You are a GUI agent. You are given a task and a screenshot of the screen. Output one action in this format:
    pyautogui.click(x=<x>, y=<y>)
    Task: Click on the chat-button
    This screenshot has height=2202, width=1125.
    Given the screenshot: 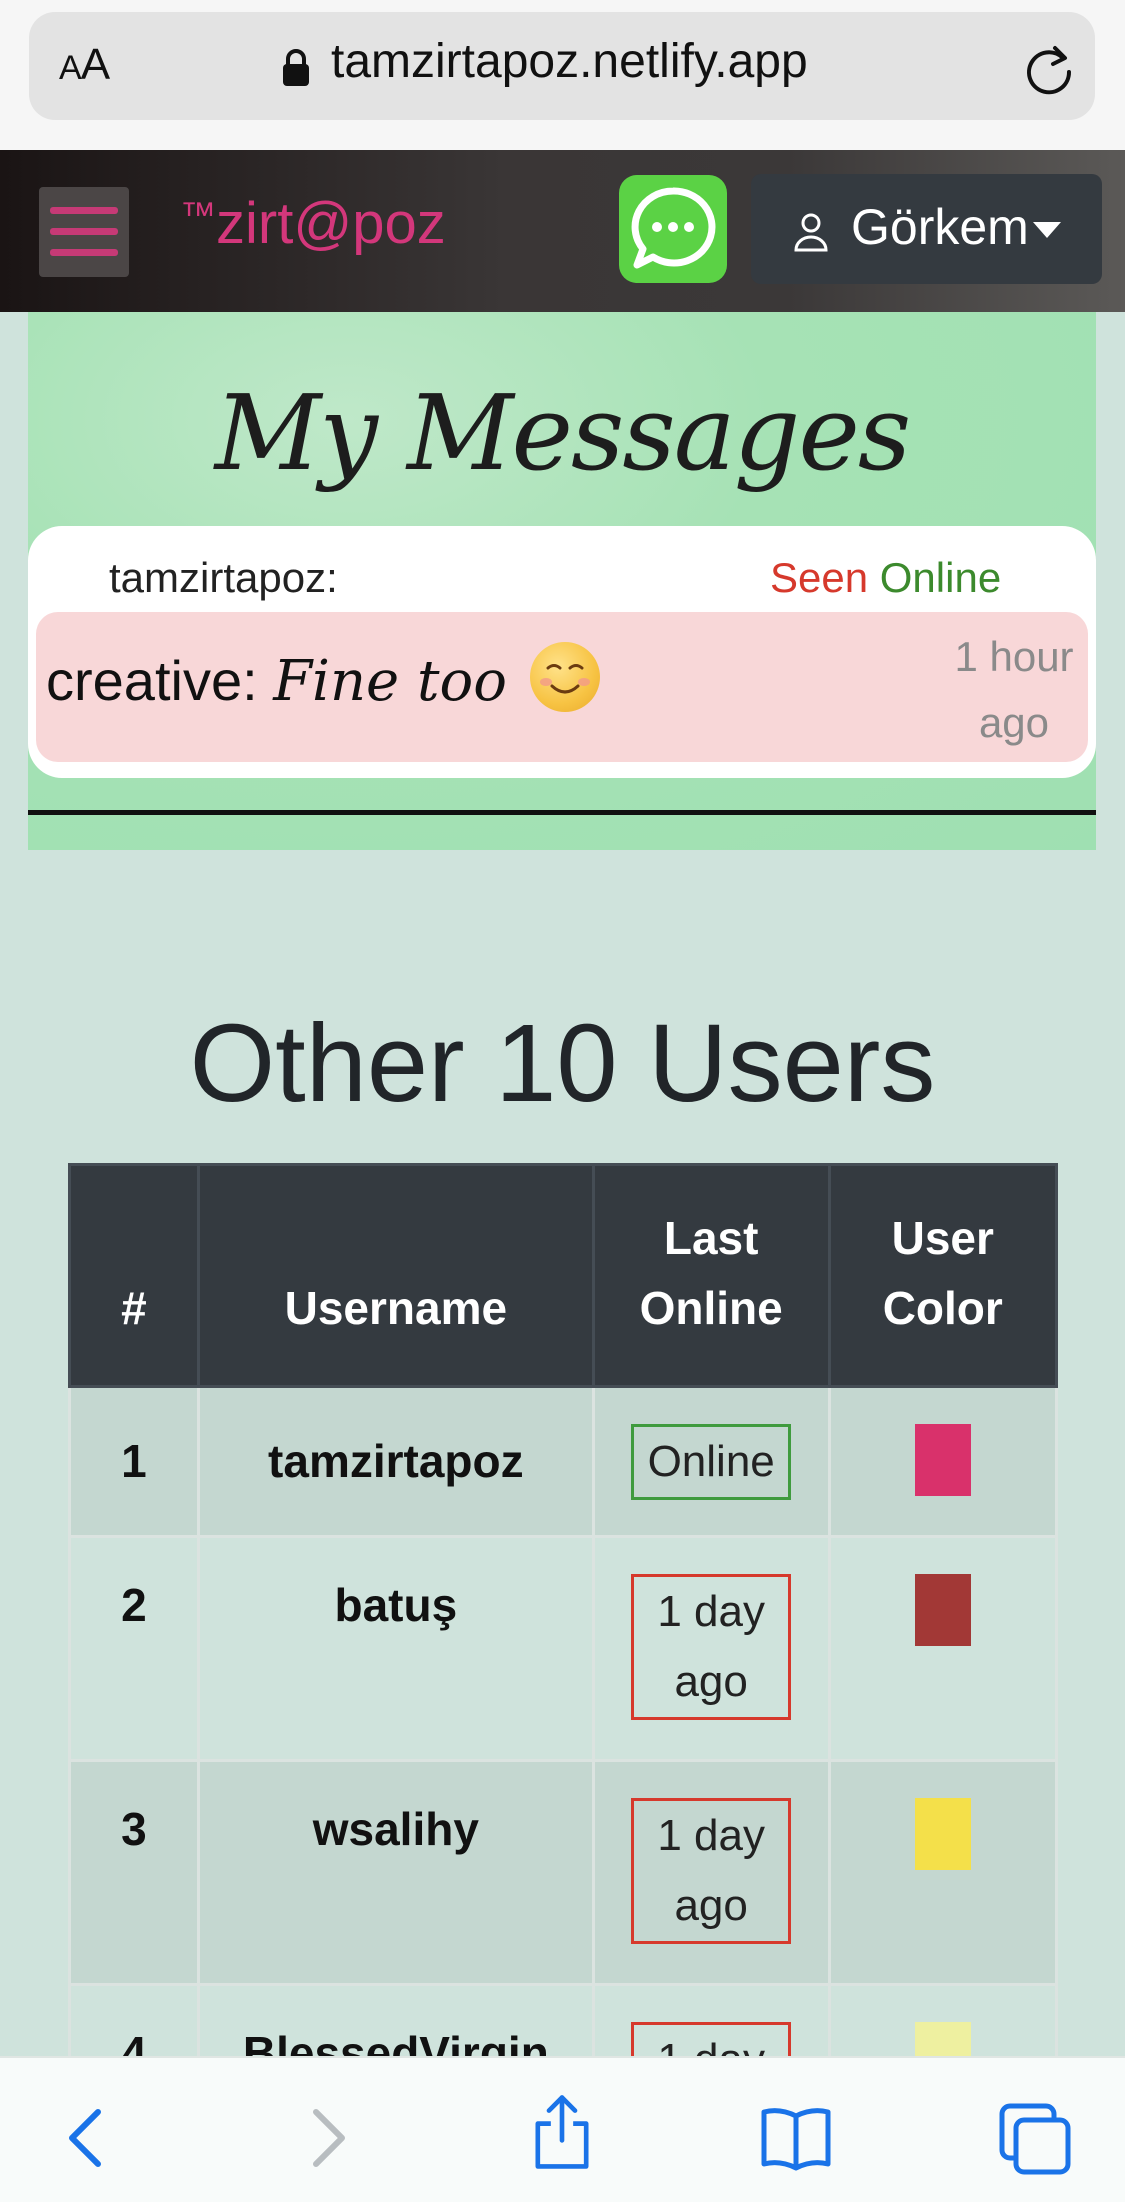 What is the action you would take?
    pyautogui.click(x=673, y=229)
    